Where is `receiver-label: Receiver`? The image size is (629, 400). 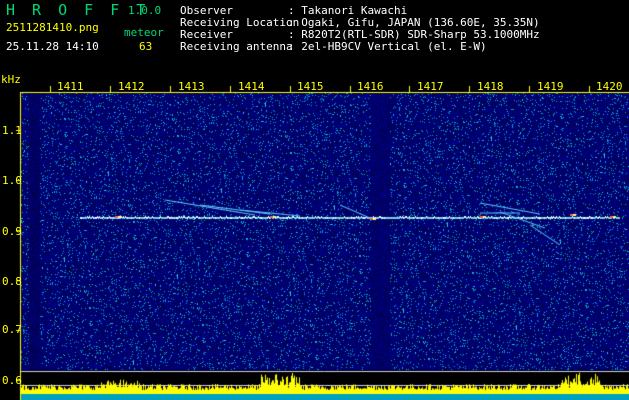 receiver-label: Receiver is located at coordinates (206, 34).